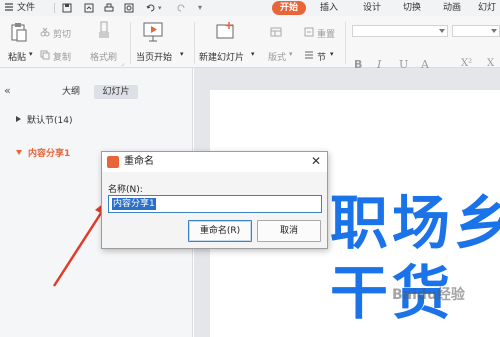 This screenshot has height=337, width=500. What do you see at coordinates (113, 162) in the screenshot?
I see `app-logo-icon` at bounding box center [113, 162].